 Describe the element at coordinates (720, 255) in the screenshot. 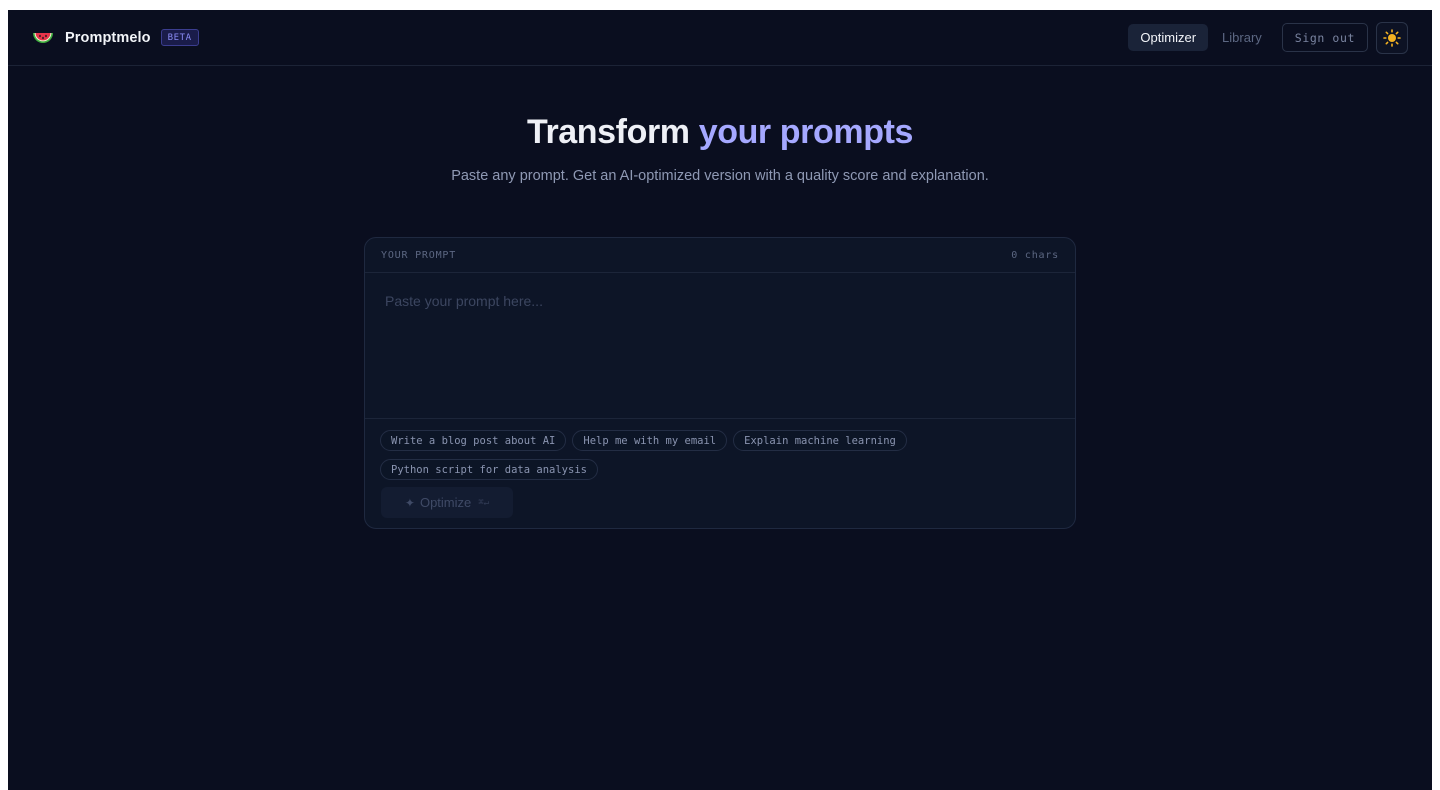

I see `prompt-card-header: YOUR PROMPT 0 chars` at that location.